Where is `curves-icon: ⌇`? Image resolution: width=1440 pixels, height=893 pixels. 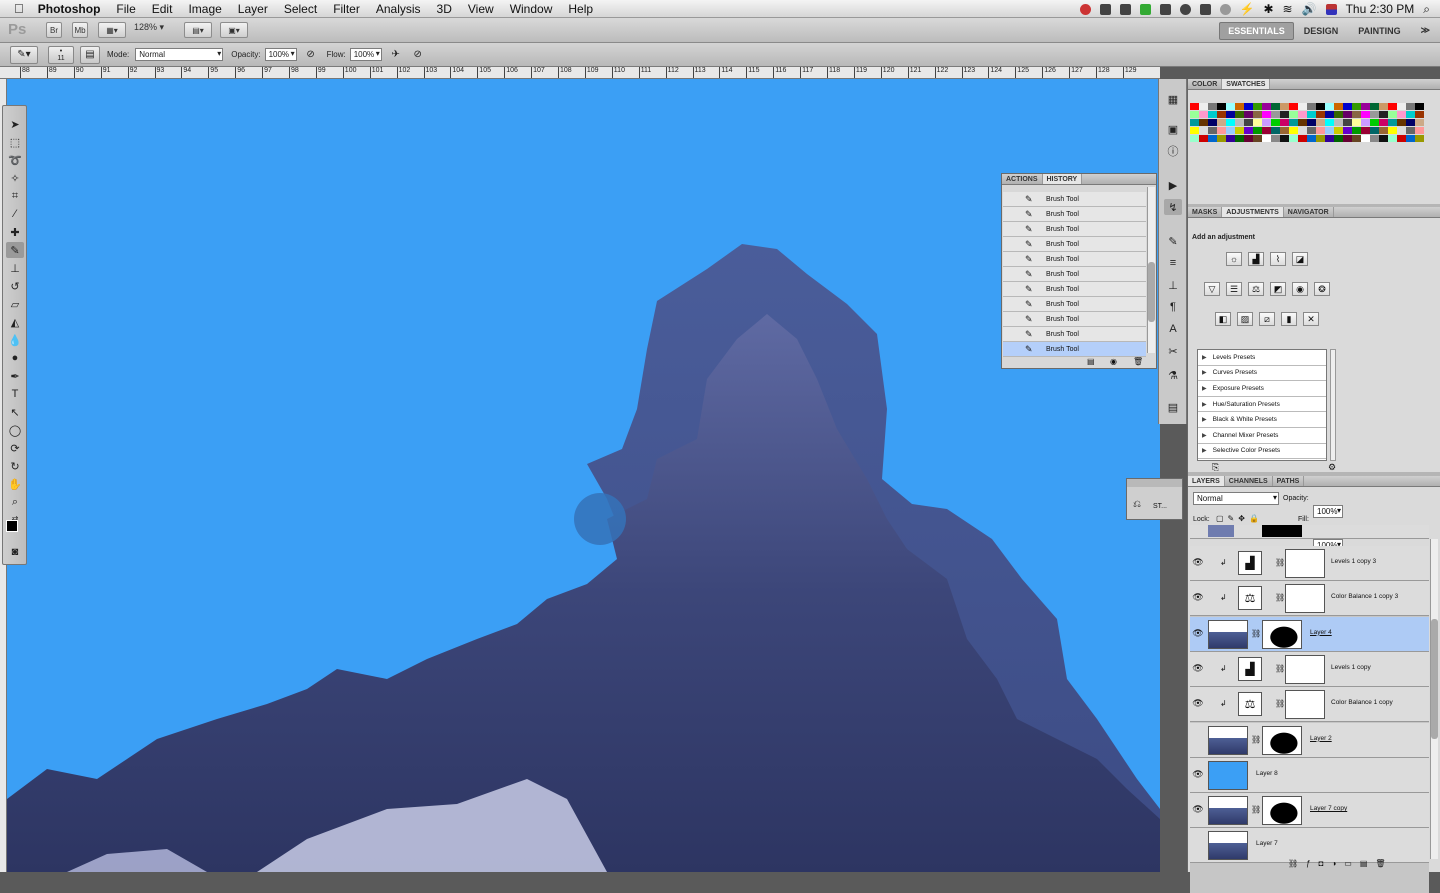
curves-icon: ⌇ is located at coordinates (1278, 259).